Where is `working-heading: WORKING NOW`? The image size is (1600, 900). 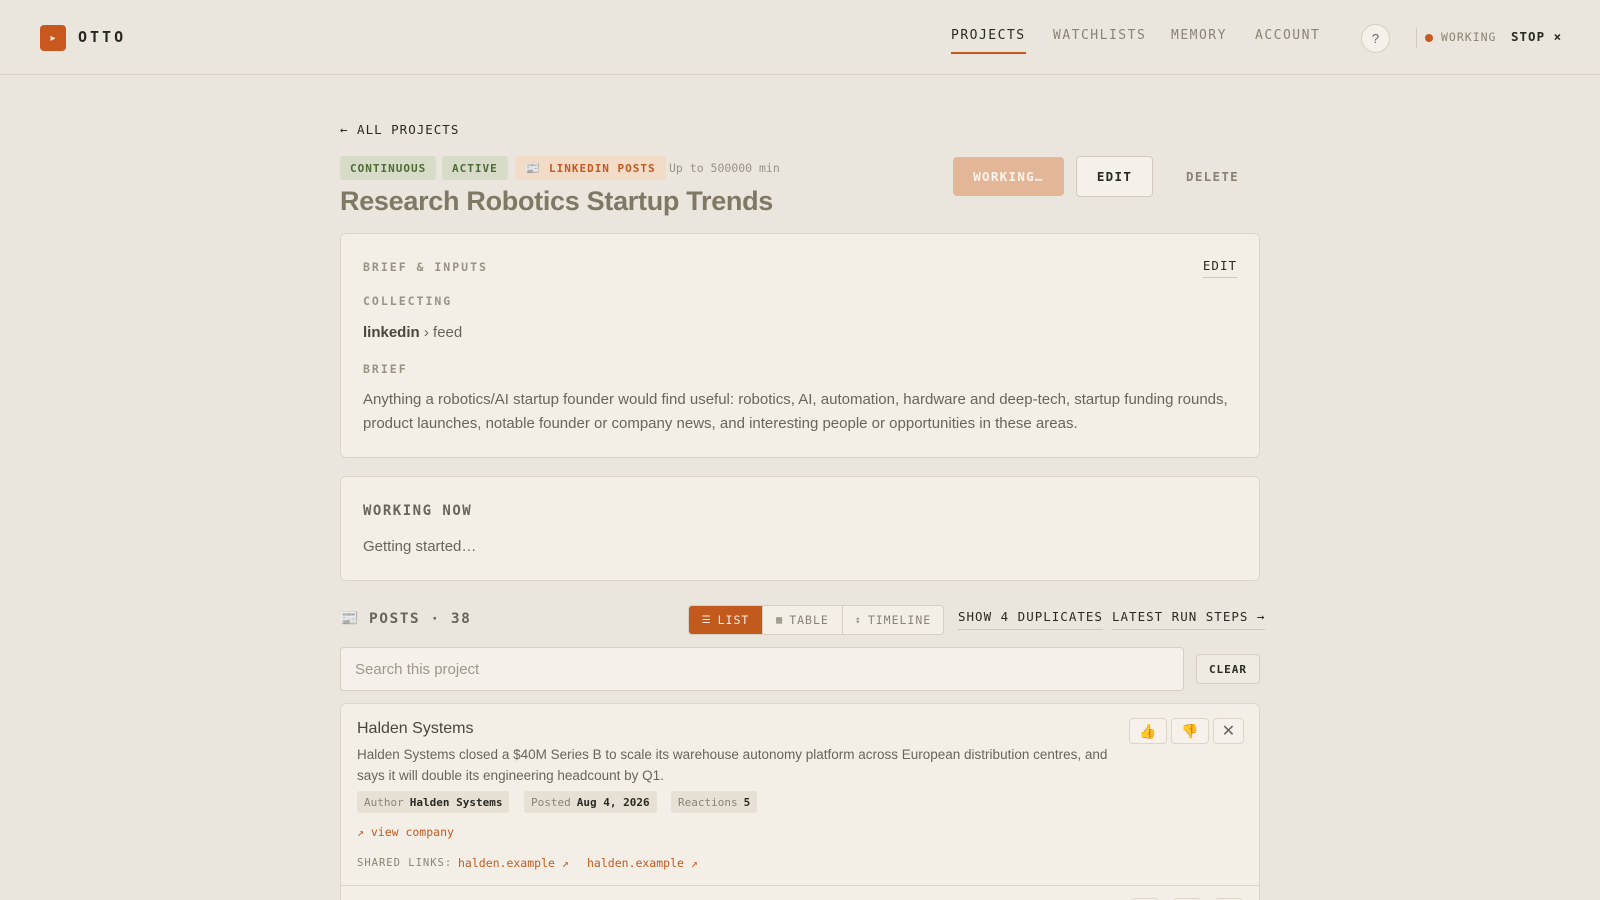 working-heading: WORKING NOW is located at coordinates (418, 511).